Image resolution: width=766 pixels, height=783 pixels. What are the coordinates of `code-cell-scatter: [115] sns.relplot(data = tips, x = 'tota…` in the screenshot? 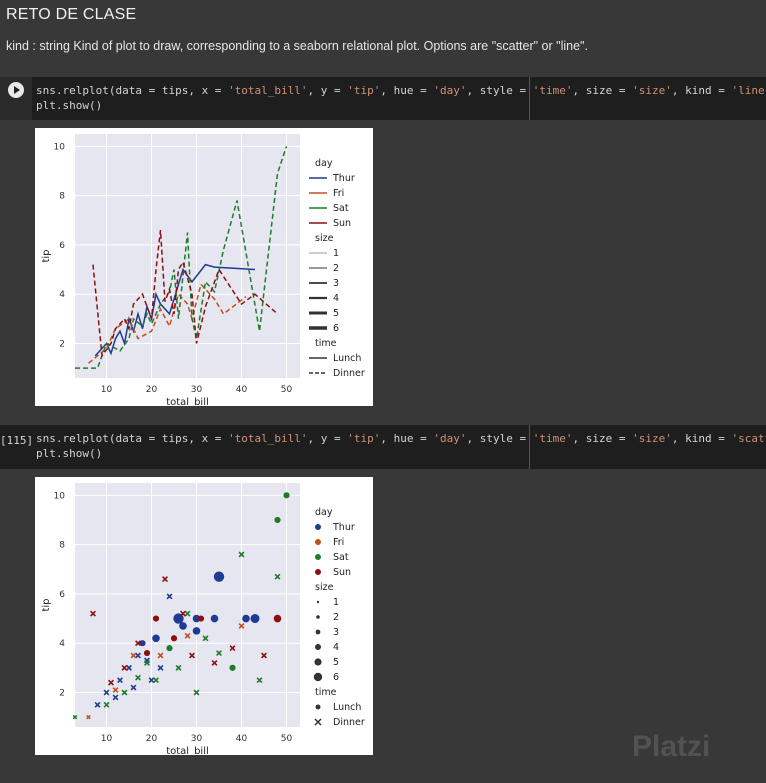 It's located at (383, 447).